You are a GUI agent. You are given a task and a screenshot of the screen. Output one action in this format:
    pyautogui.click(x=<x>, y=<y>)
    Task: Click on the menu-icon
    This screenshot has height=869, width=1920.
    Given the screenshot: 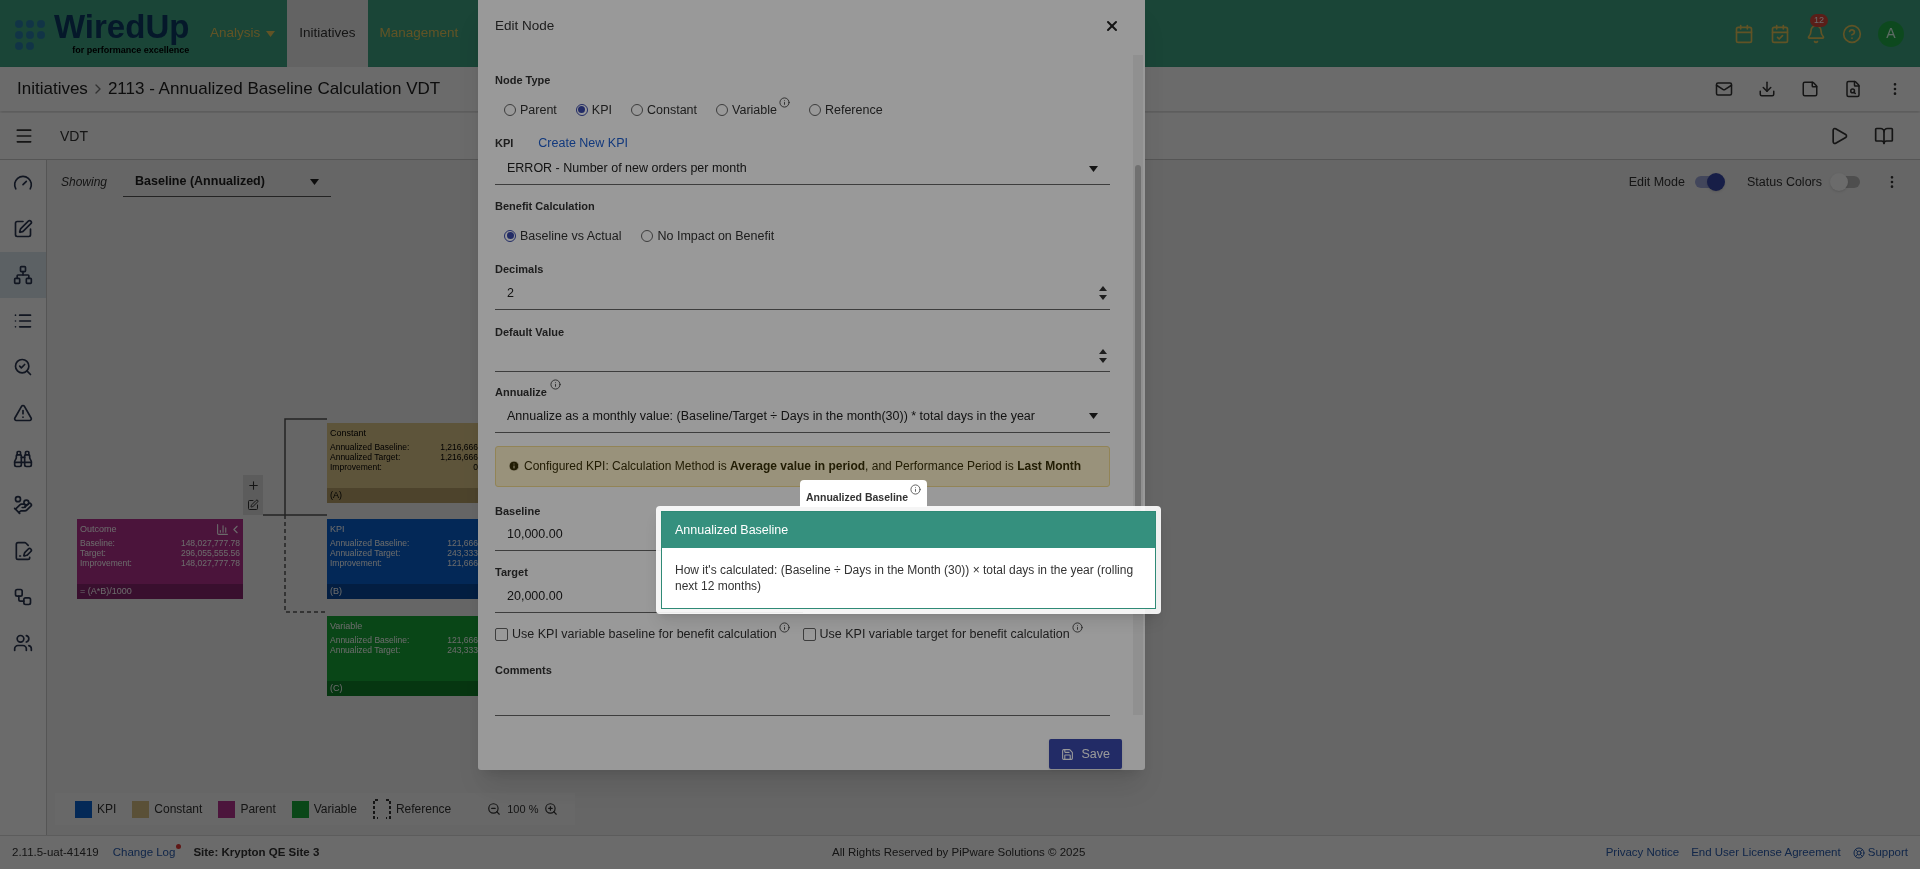 What is the action you would take?
    pyautogui.click(x=24, y=136)
    